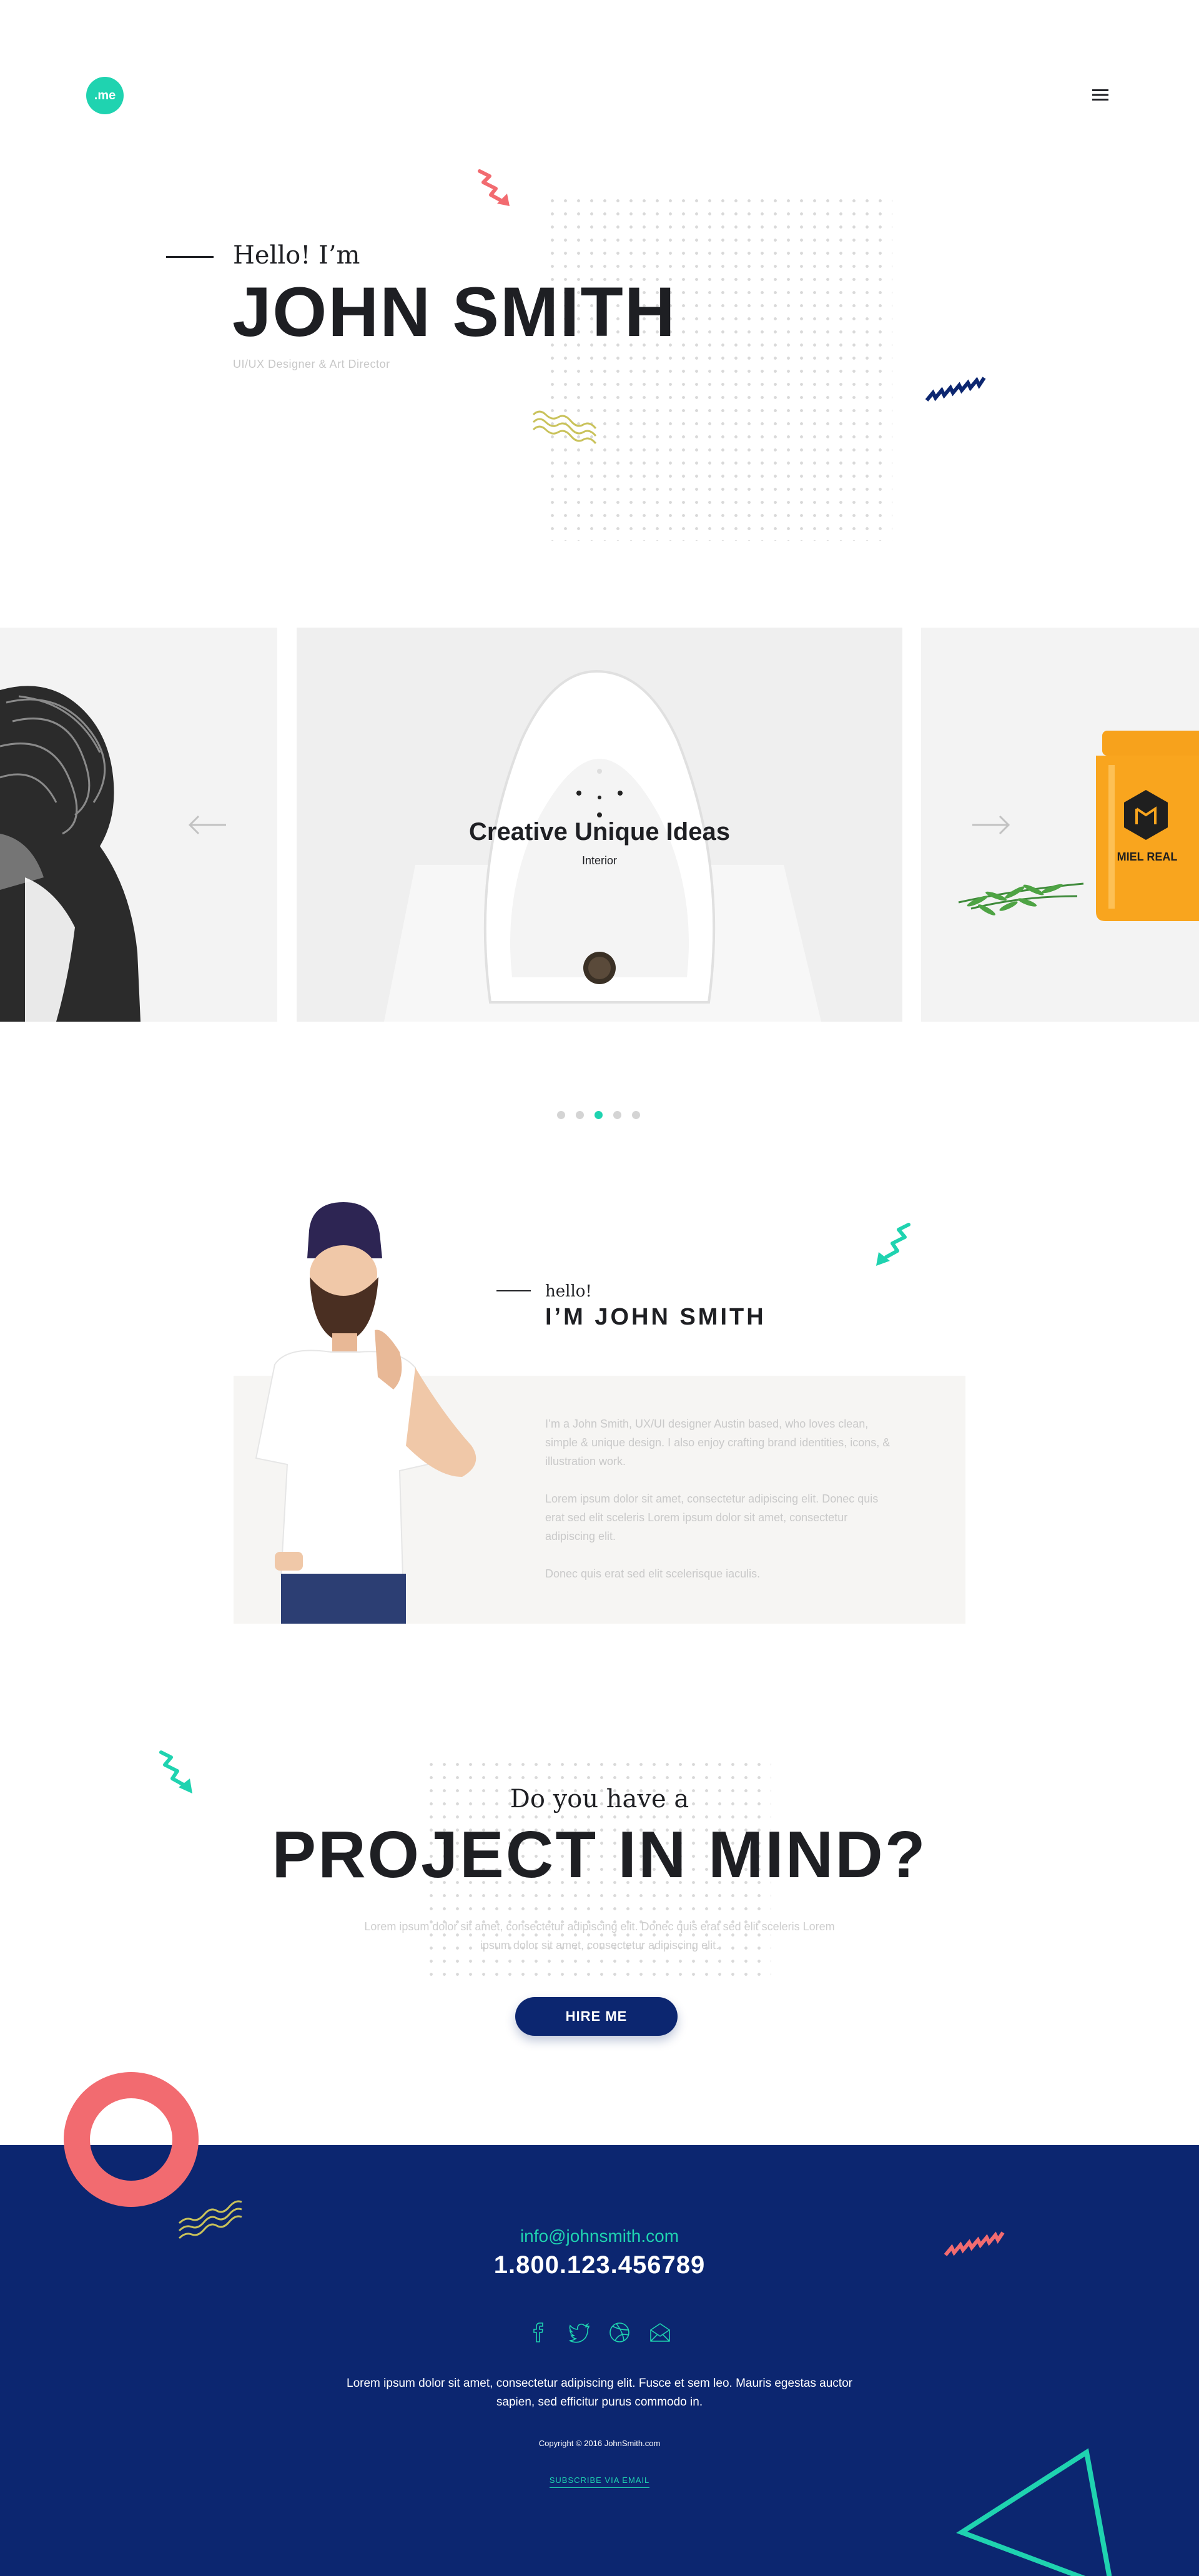 The height and width of the screenshot is (2576, 1199). Describe the element at coordinates (599, 1115) in the screenshot. I see `slider-dot-active` at that location.